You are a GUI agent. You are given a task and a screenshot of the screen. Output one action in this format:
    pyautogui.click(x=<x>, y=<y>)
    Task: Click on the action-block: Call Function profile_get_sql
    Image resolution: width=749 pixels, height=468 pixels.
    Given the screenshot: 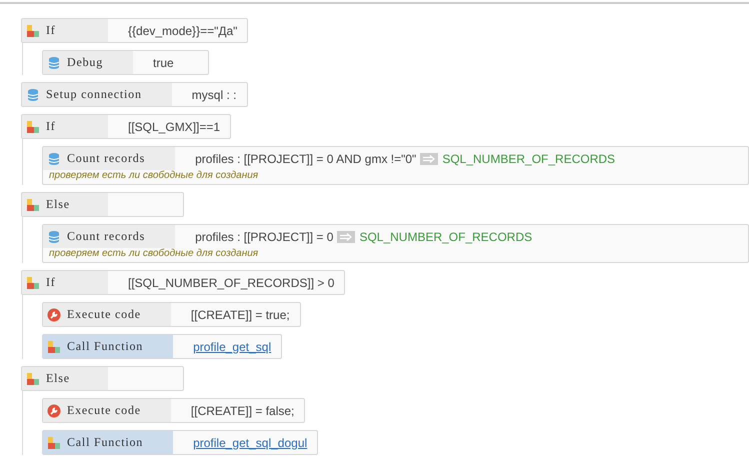 What is the action you would take?
    pyautogui.click(x=162, y=346)
    